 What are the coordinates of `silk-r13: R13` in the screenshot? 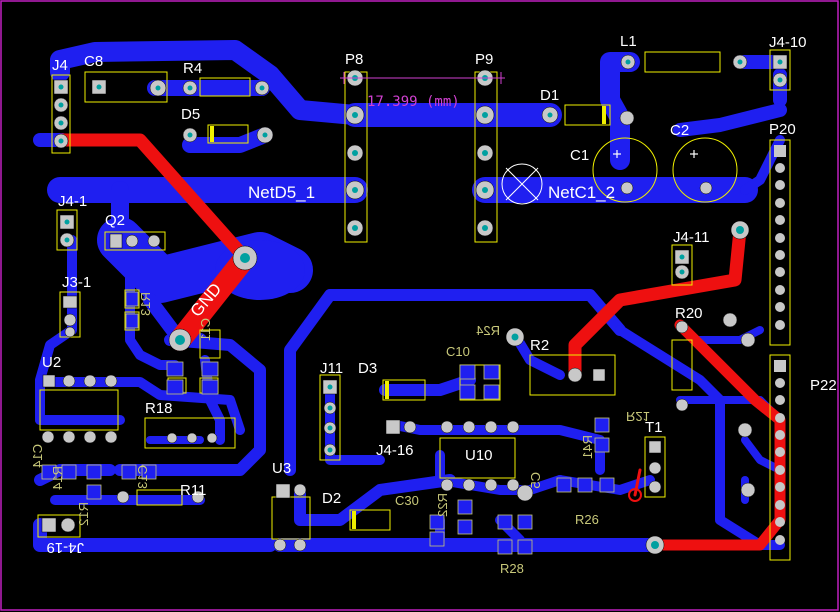 It's located at (145, 304).